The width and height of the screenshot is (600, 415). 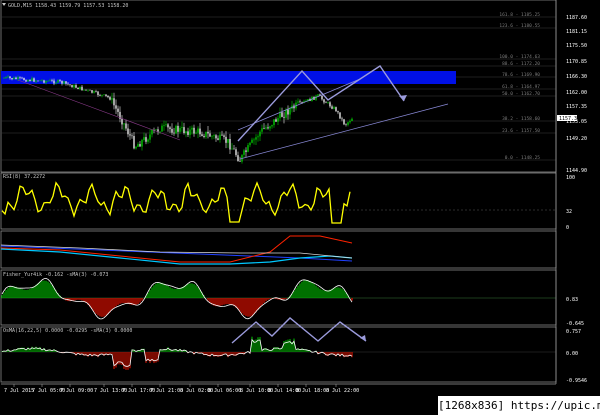 I want to click on trend-lines-panel, so click(x=278, y=249).